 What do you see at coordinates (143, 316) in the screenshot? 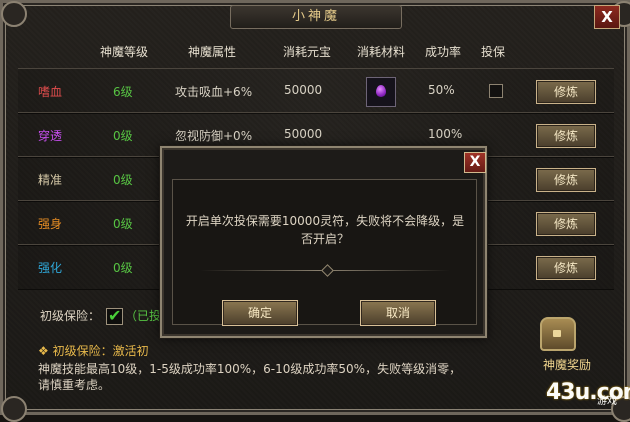
I see `insurance-state: （已投` at bounding box center [143, 316].